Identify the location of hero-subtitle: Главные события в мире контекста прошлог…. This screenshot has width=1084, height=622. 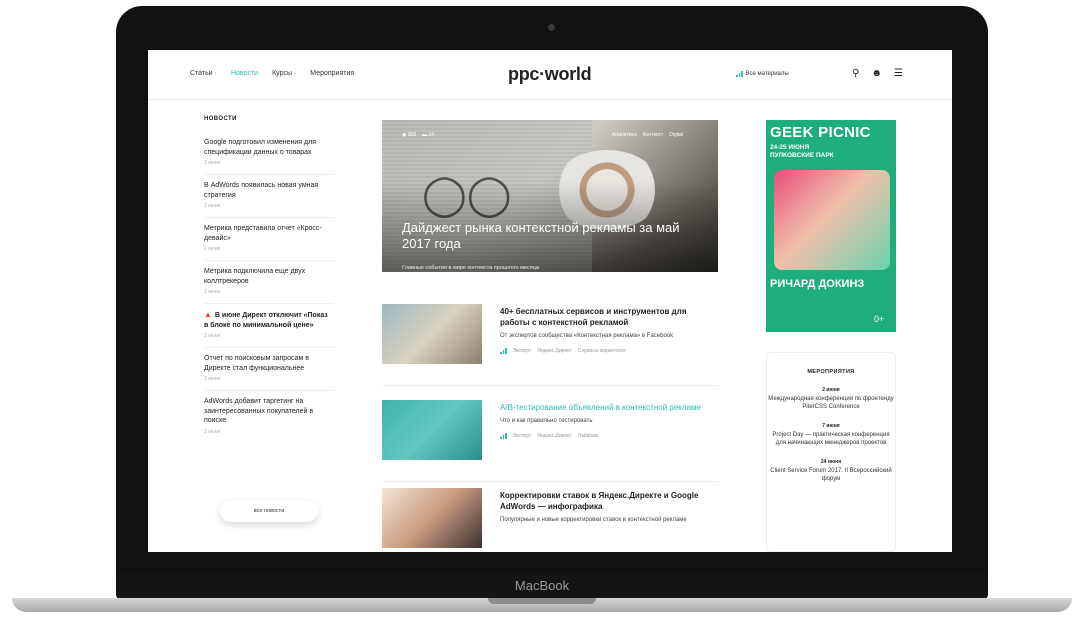
(470, 268).